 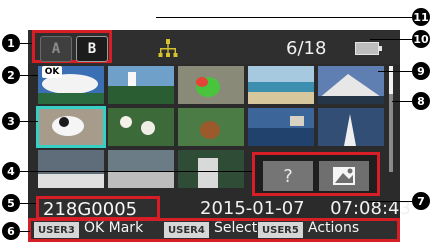 I want to click on question-mark: ?, so click(x=288, y=176).